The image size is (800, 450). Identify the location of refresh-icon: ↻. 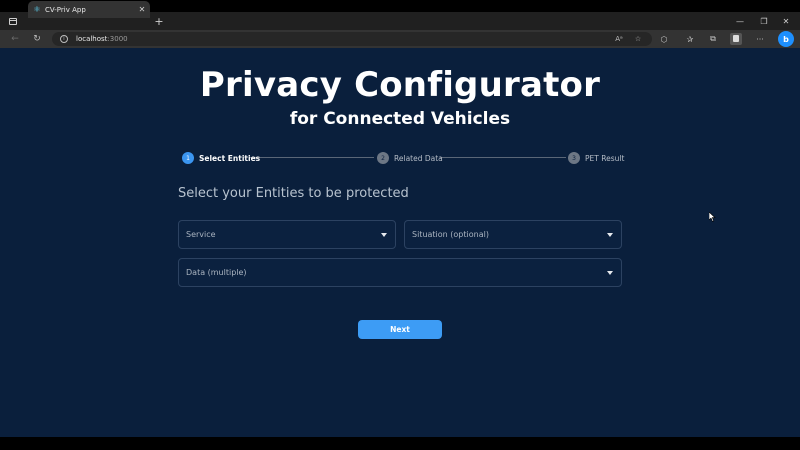
(37, 39).